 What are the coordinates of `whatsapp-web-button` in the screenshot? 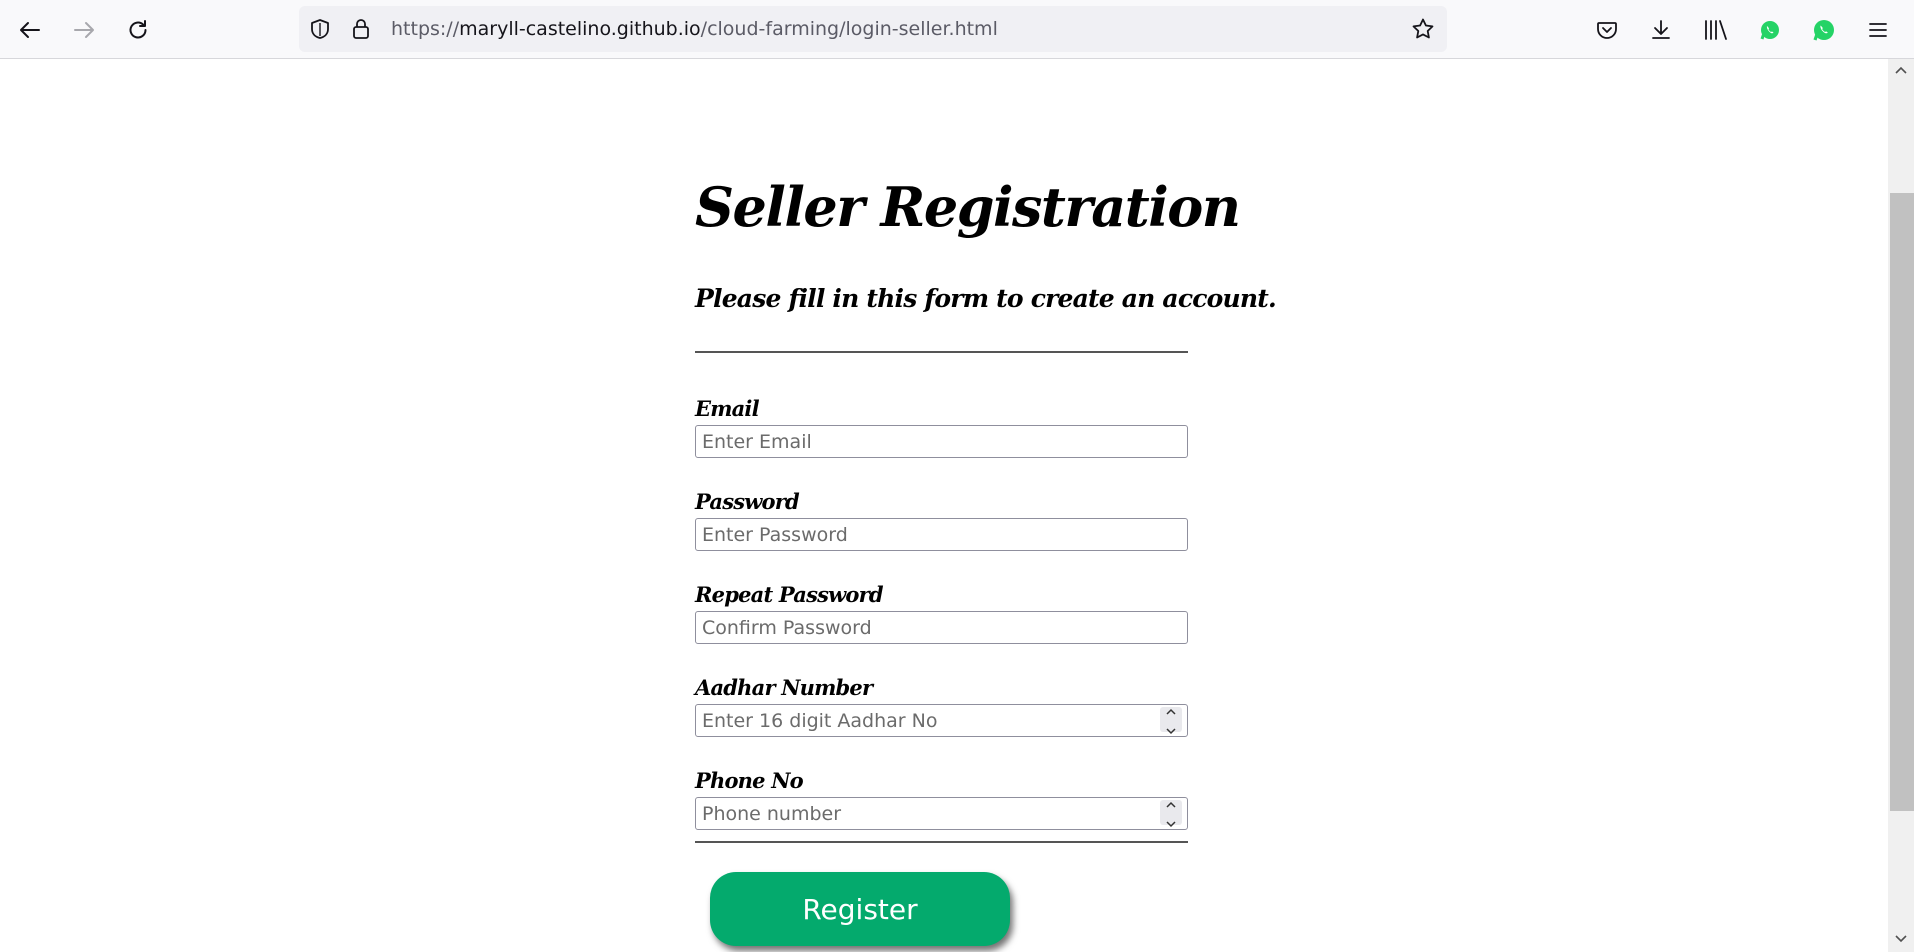 It's located at (1824, 30).